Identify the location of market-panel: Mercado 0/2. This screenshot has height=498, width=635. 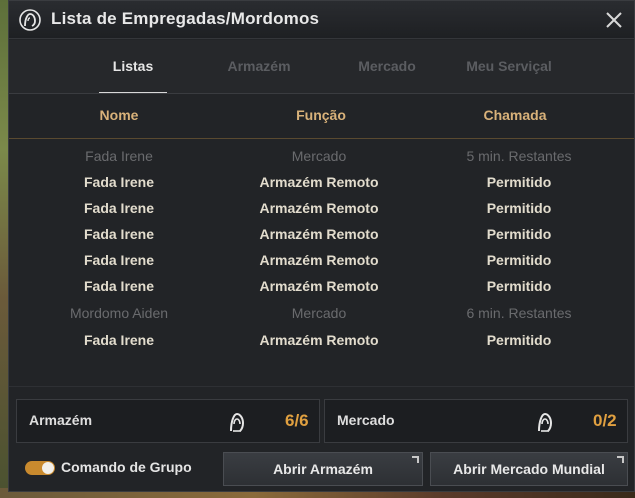
(476, 421).